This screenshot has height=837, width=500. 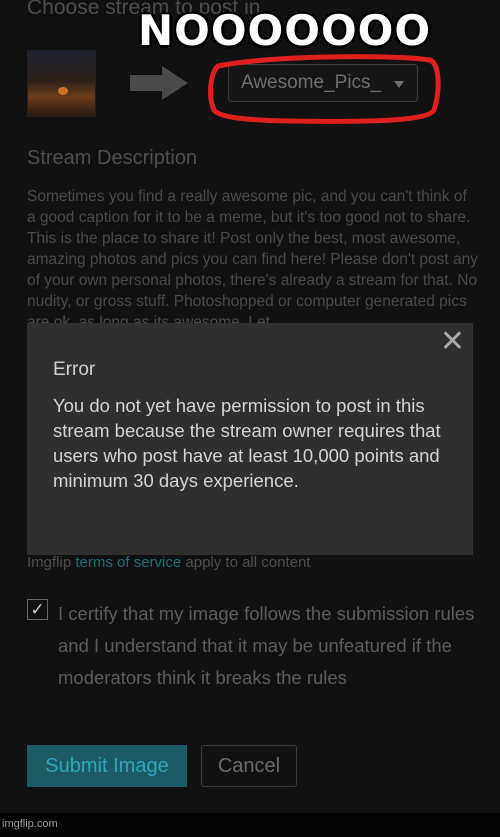 What do you see at coordinates (61, 83) in the screenshot?
I see `image-thumbnail` at bounding box center [61, 83].